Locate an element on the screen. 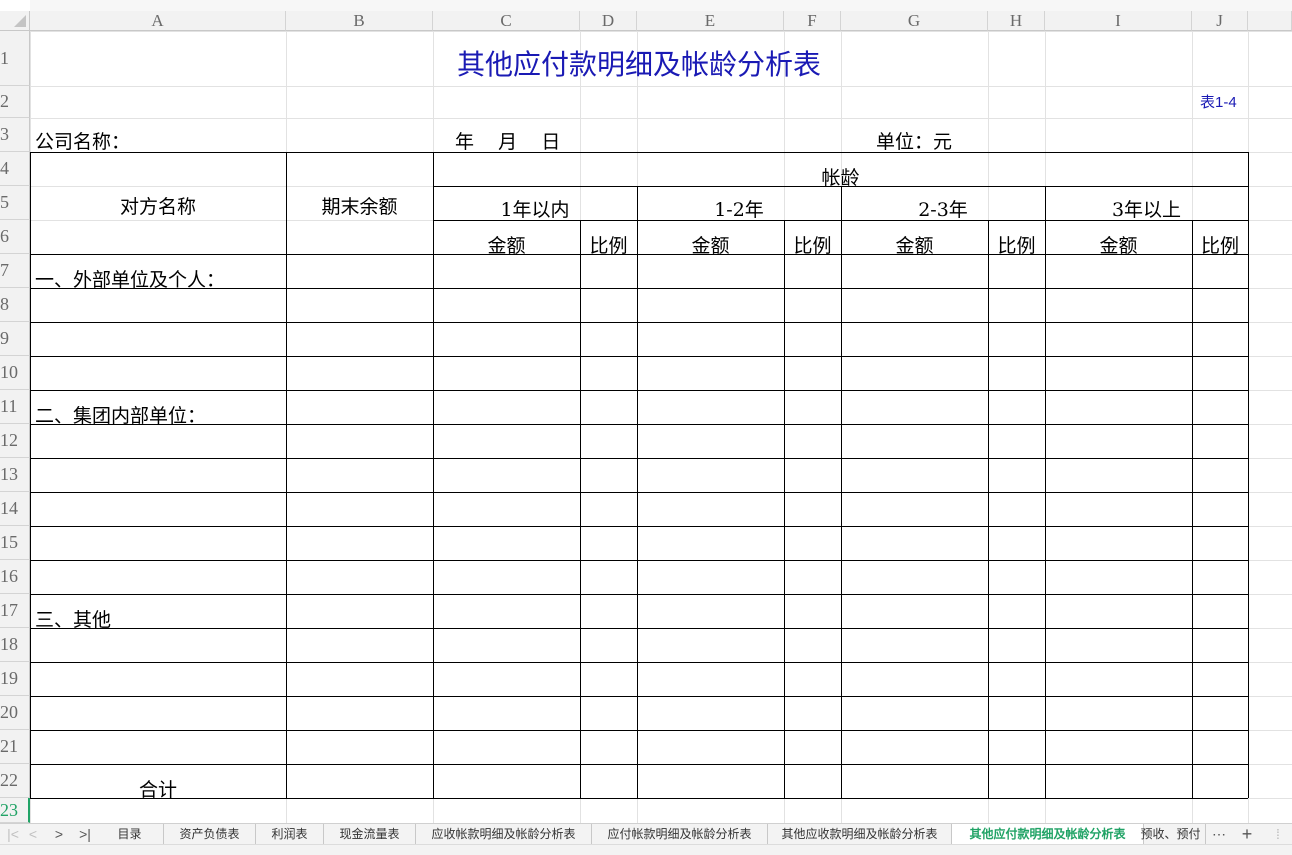  company-name-label: 公司名称： is located at coordinates (83, 142).